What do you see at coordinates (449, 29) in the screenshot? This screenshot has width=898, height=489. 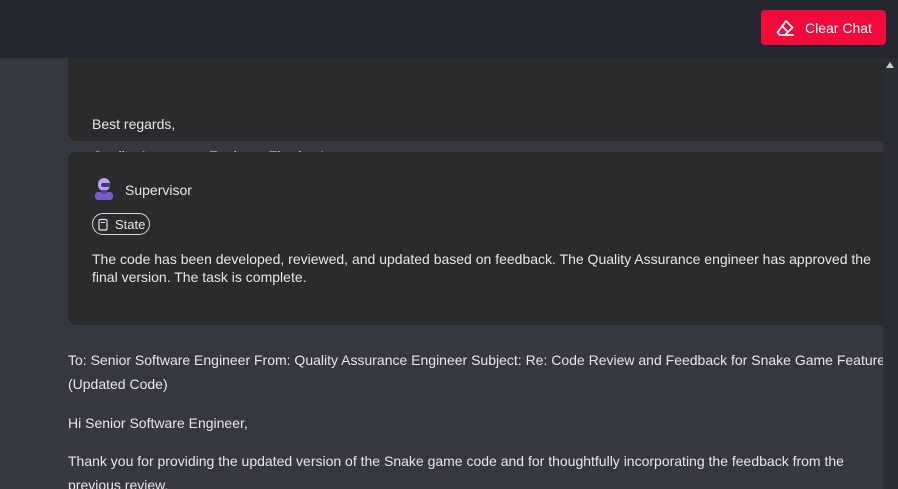 I see `top-bar: Clear Chat` at bounding box center [449, 29].